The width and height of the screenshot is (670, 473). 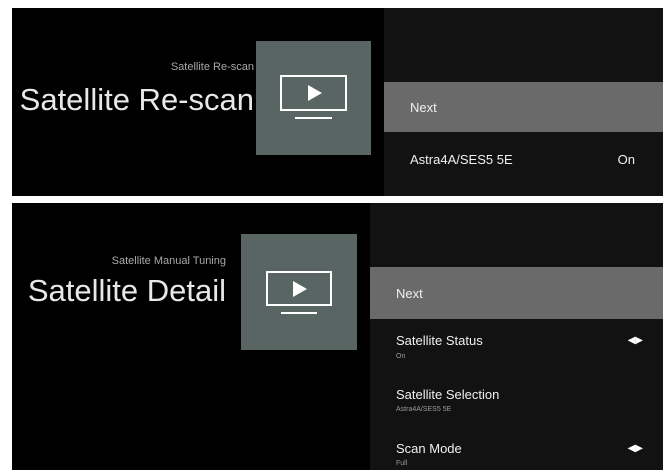 I want to click on satellite-status-label: Satellite Status, so click(x=439, y=340).